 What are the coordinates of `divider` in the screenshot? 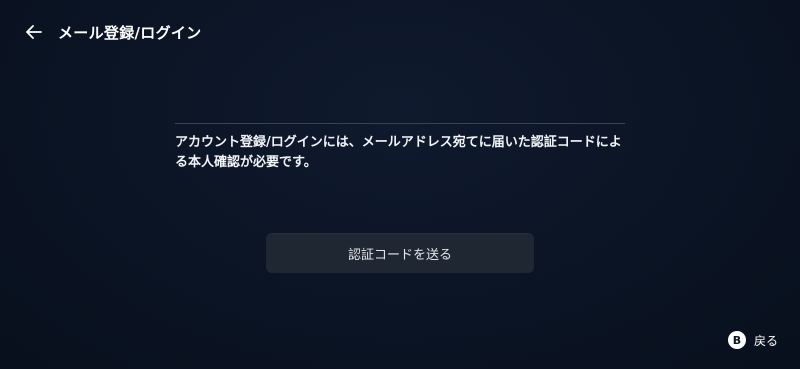 It's located at (400, 123).